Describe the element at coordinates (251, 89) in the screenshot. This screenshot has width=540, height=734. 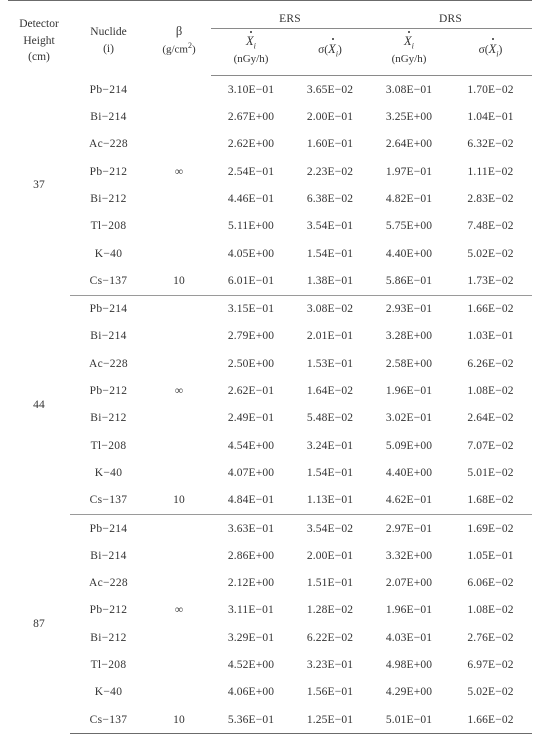
I see `cell-ers-dose-rate: 3.10E−01` at that location.